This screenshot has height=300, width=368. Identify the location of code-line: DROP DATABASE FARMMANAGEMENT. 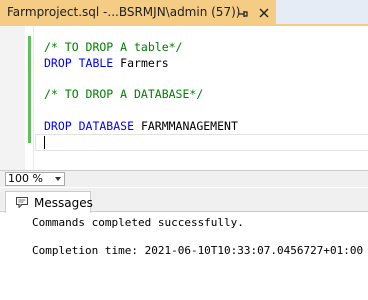
(141, 127).